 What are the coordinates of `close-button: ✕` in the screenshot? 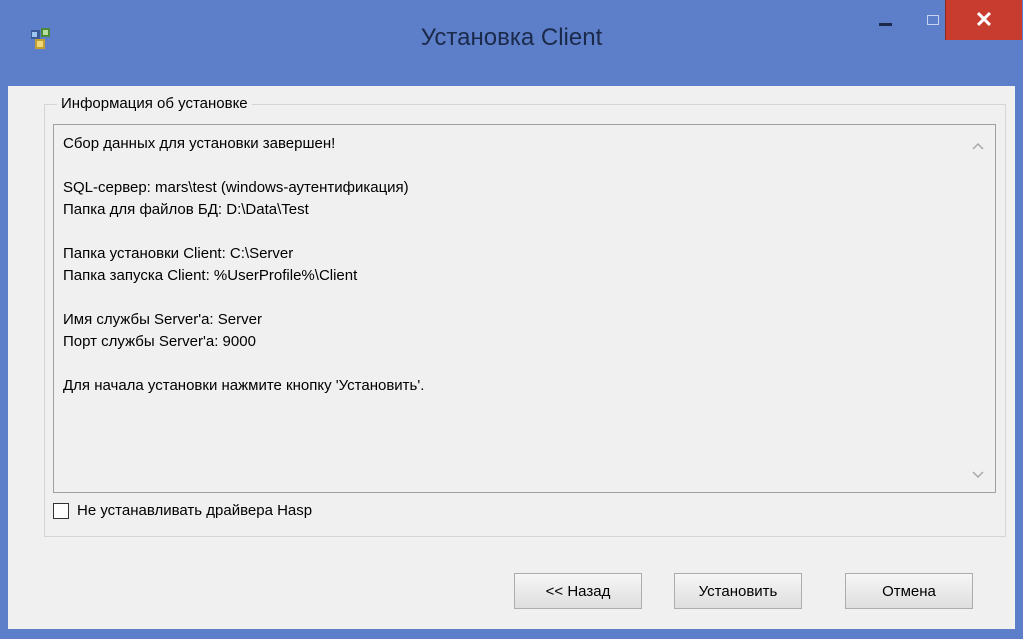 It's located at (983, 20).